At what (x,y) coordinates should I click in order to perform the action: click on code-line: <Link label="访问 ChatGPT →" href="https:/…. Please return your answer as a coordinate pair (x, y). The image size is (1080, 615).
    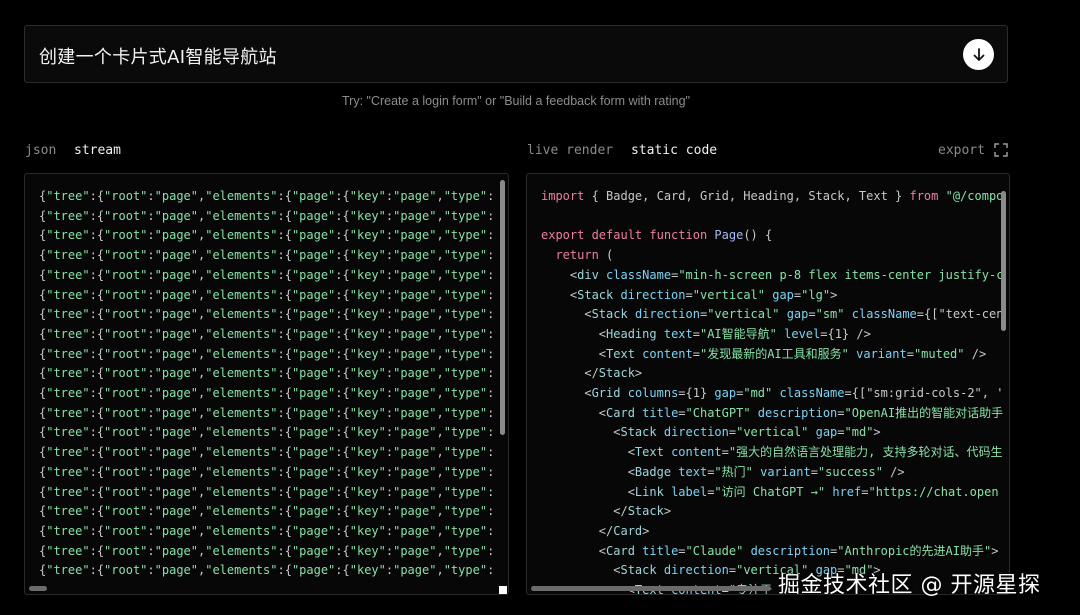
    Looking at the image, I should click on (772, 493).